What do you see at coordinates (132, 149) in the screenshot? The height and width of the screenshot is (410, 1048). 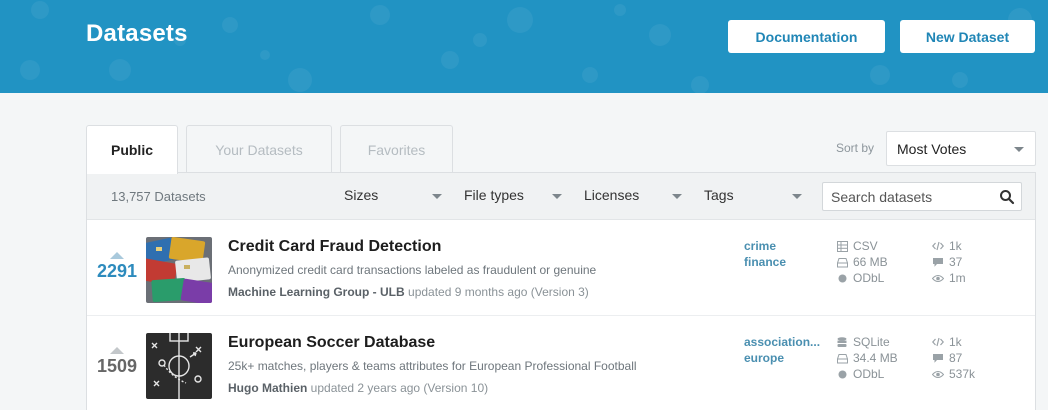 I see `tab-public: Public` at bounding box center [132, 149].